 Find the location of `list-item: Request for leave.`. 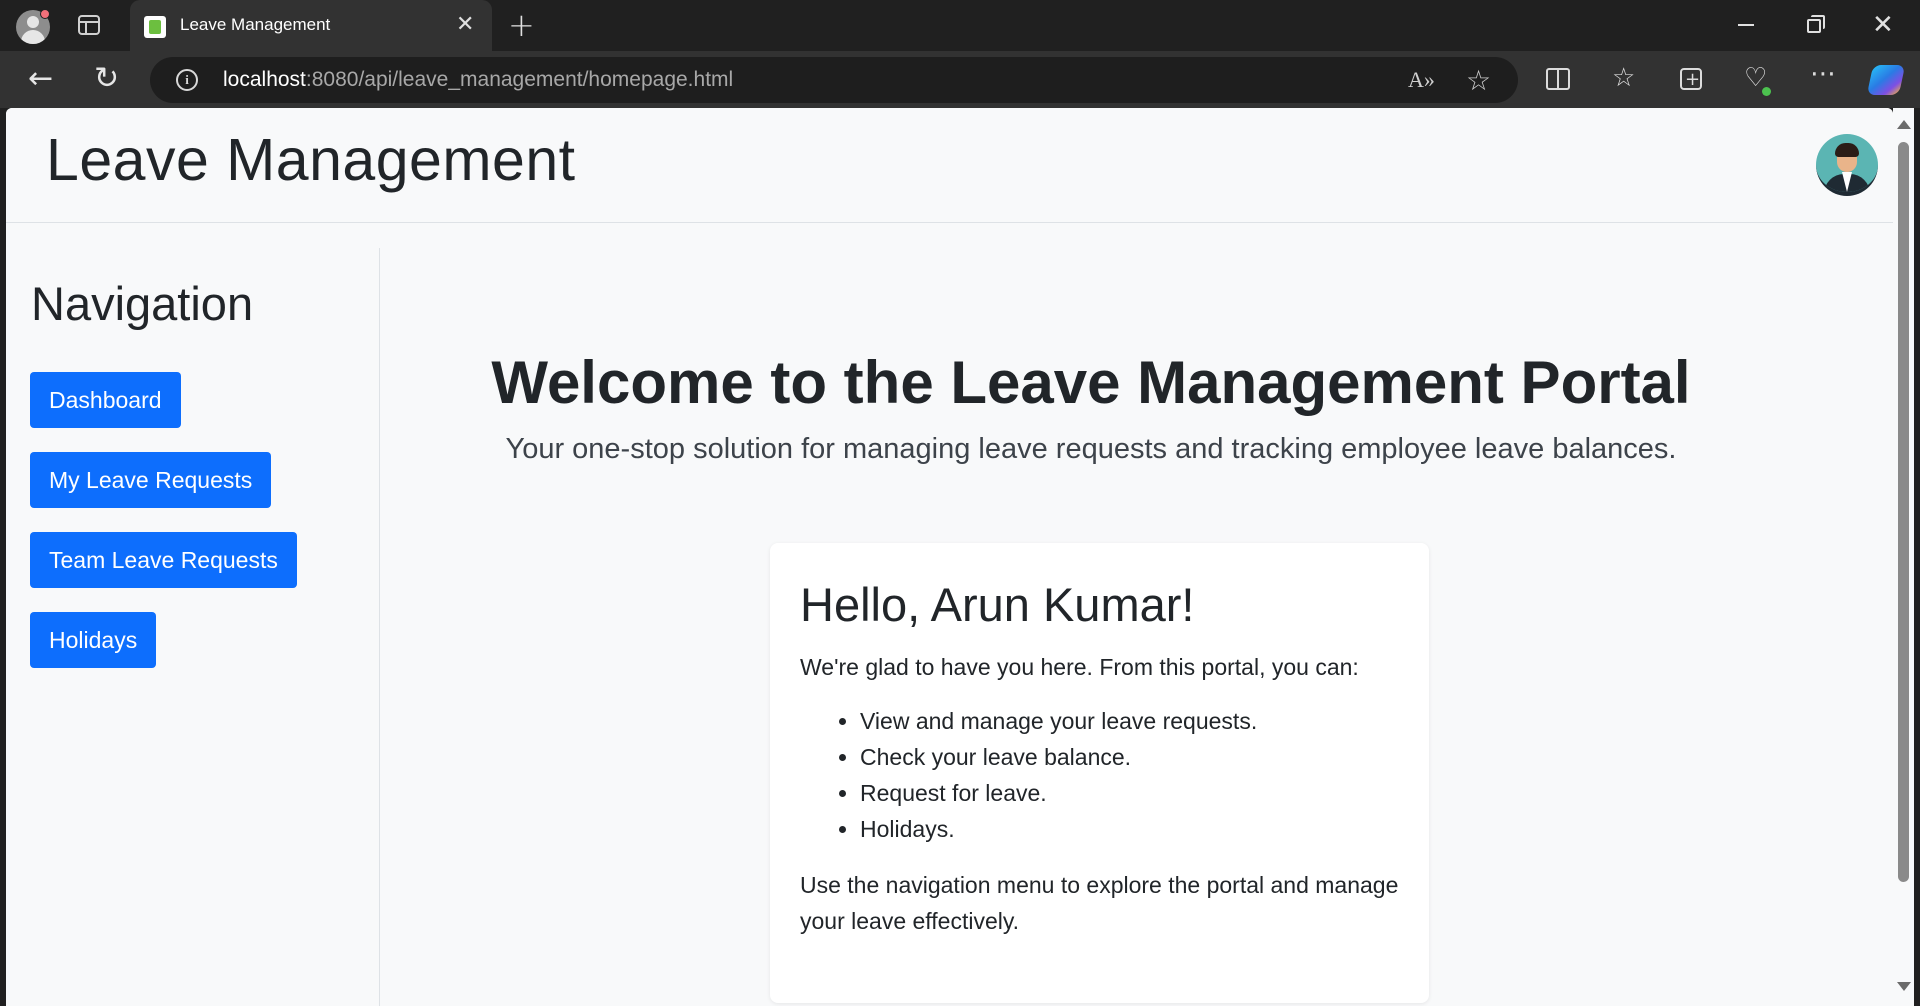

list-item: Request for leave. is located at coordinates (1129, 793).